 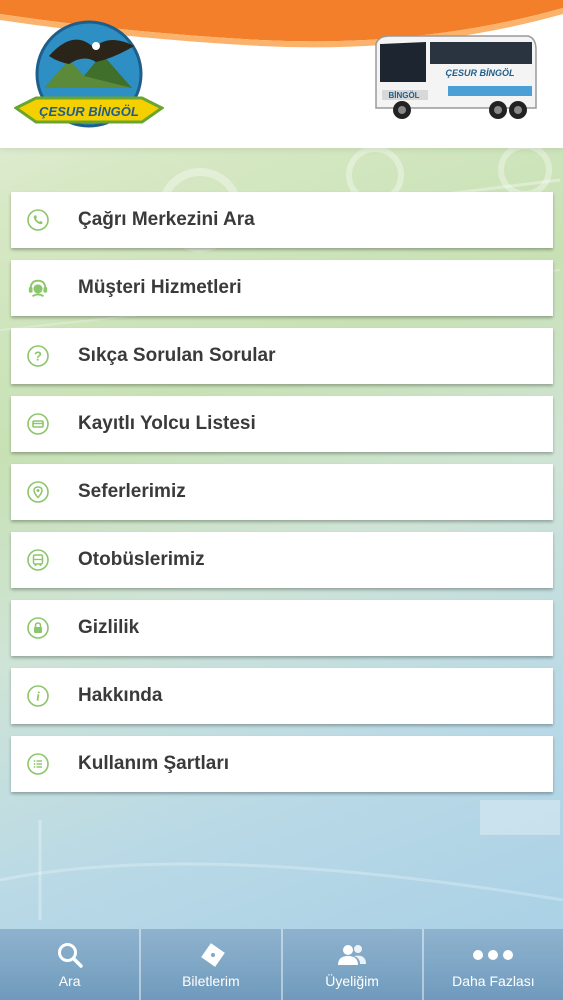 I want to click on menu-label: Müşteri Hizmetleri, so click(x=160, y=287).